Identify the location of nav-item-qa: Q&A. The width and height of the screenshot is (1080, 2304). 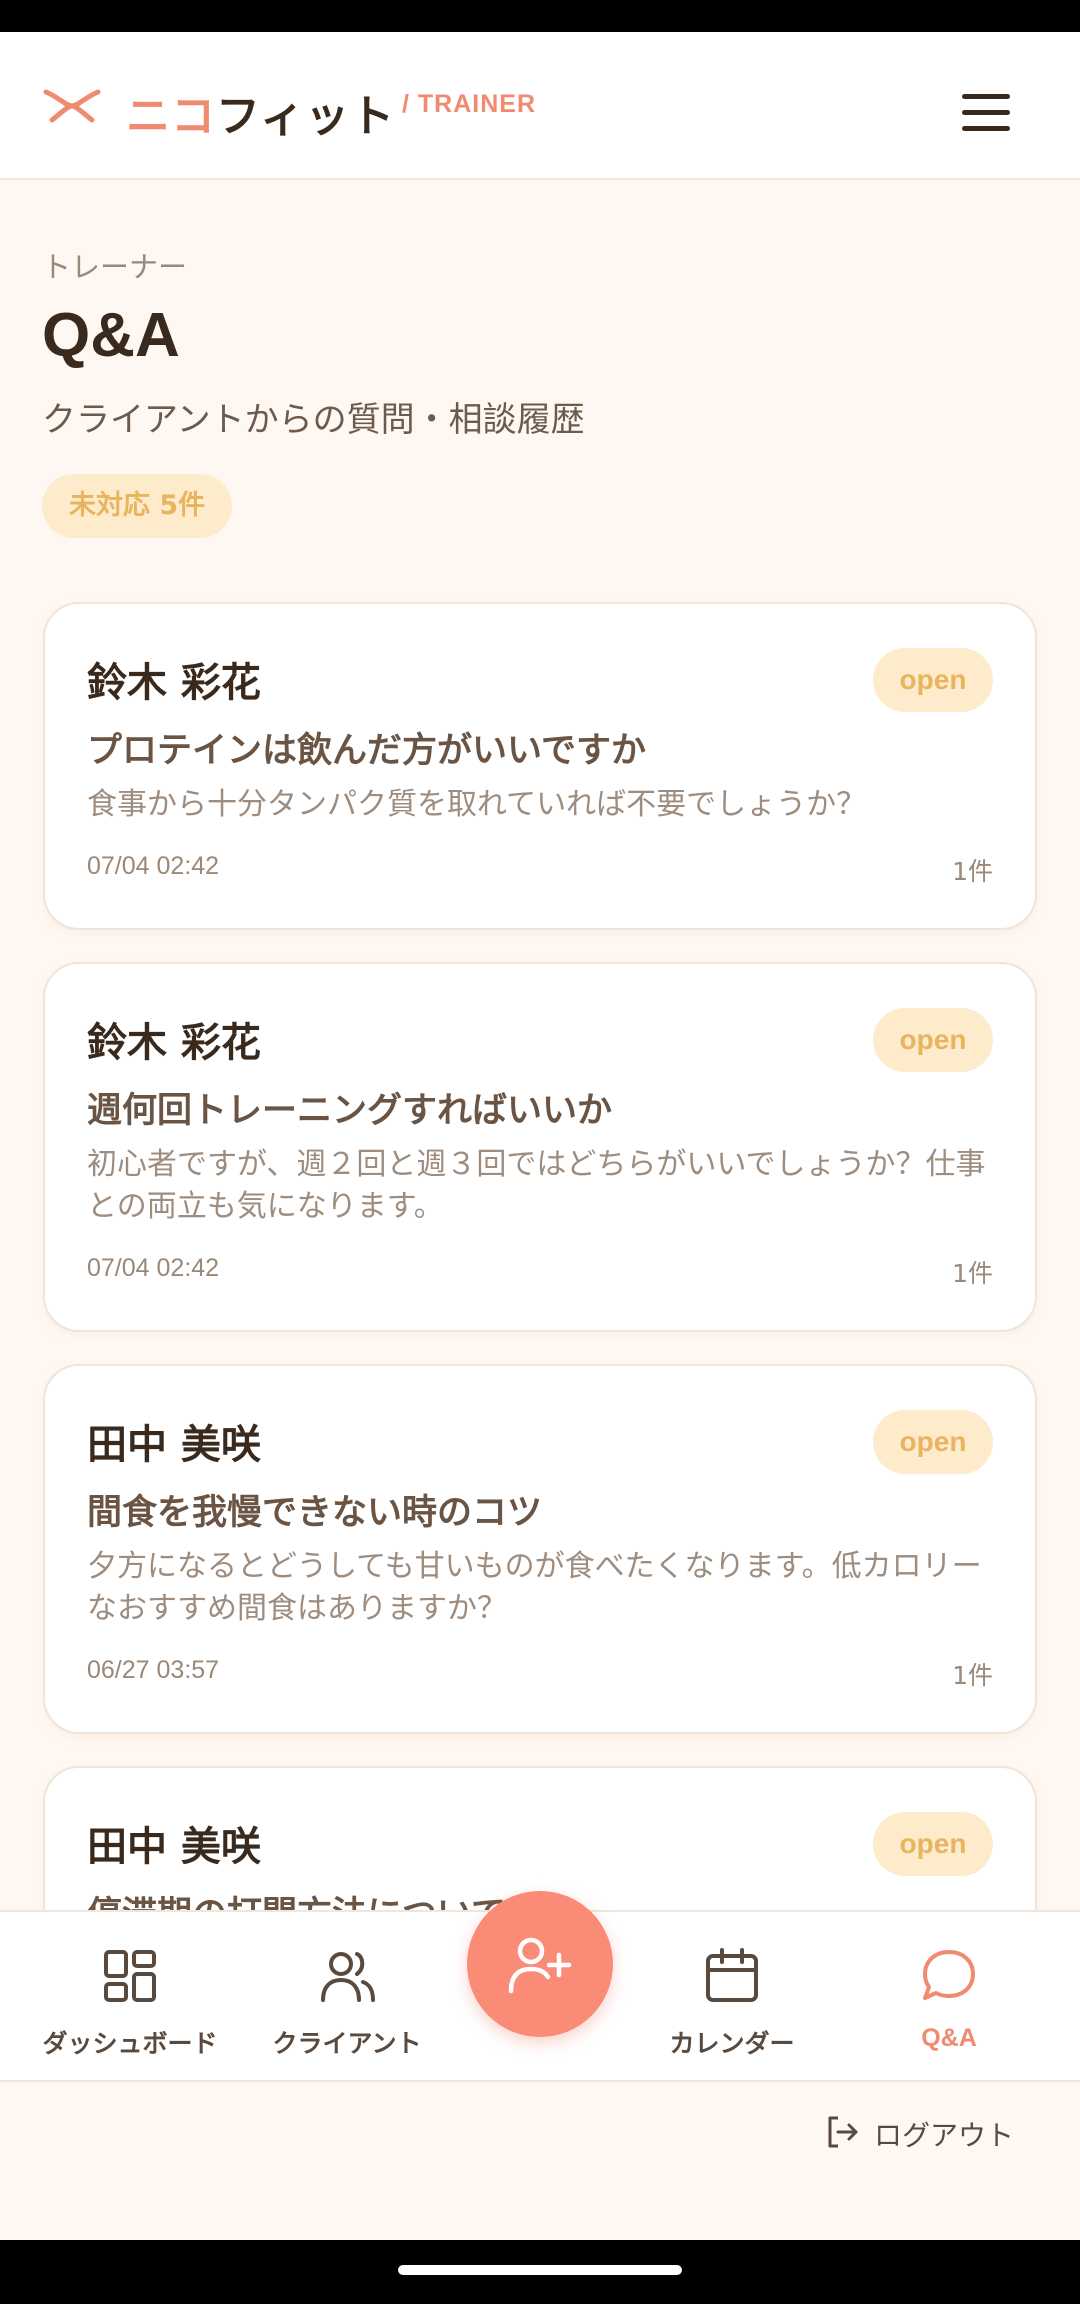
(949, 1998).